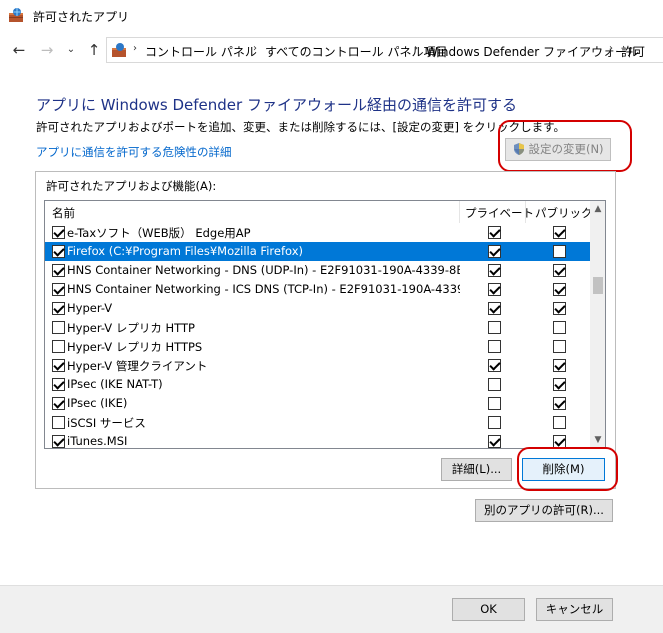 The image size is (663, 633). Describe the element at coordinates (131, 186) in the screenshot. I see `allowed-apps-group-label: 許可されたアプリおよび機能(A):` at that location.